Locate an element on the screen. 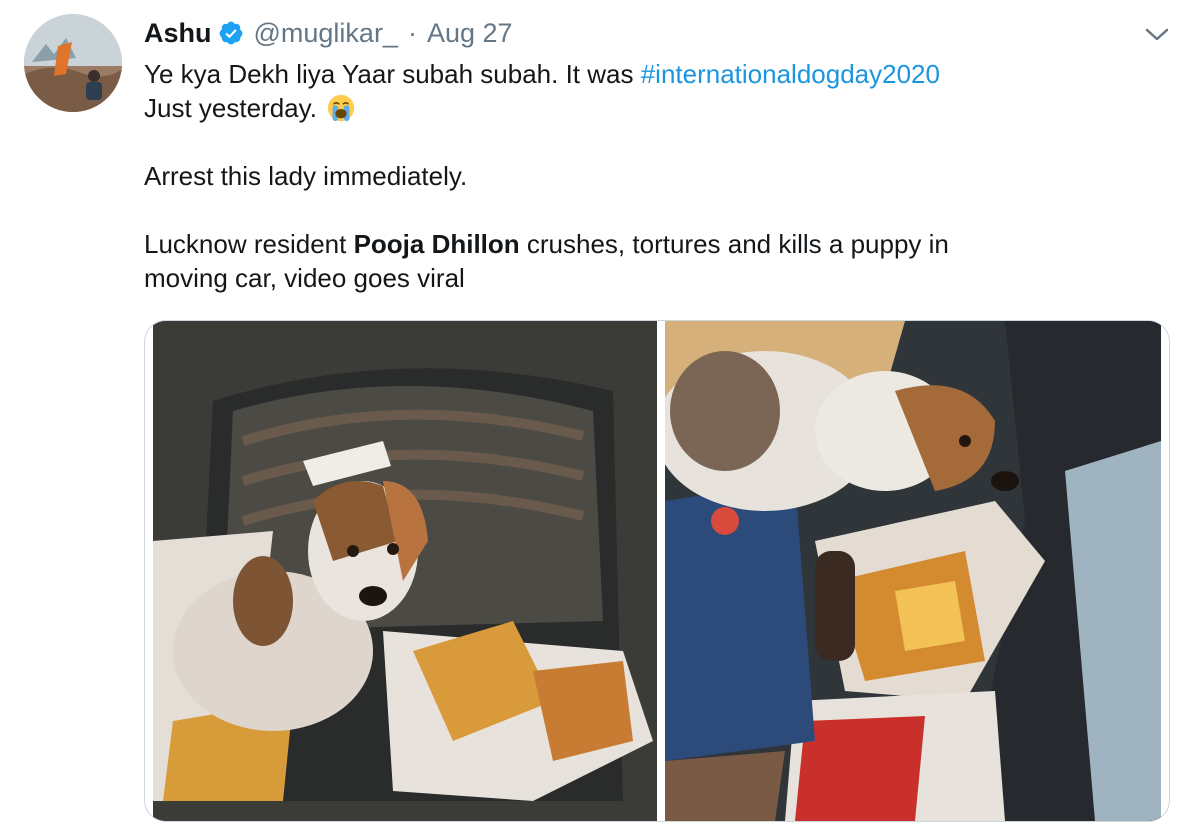  avatar is located at coordinates (73, 63).